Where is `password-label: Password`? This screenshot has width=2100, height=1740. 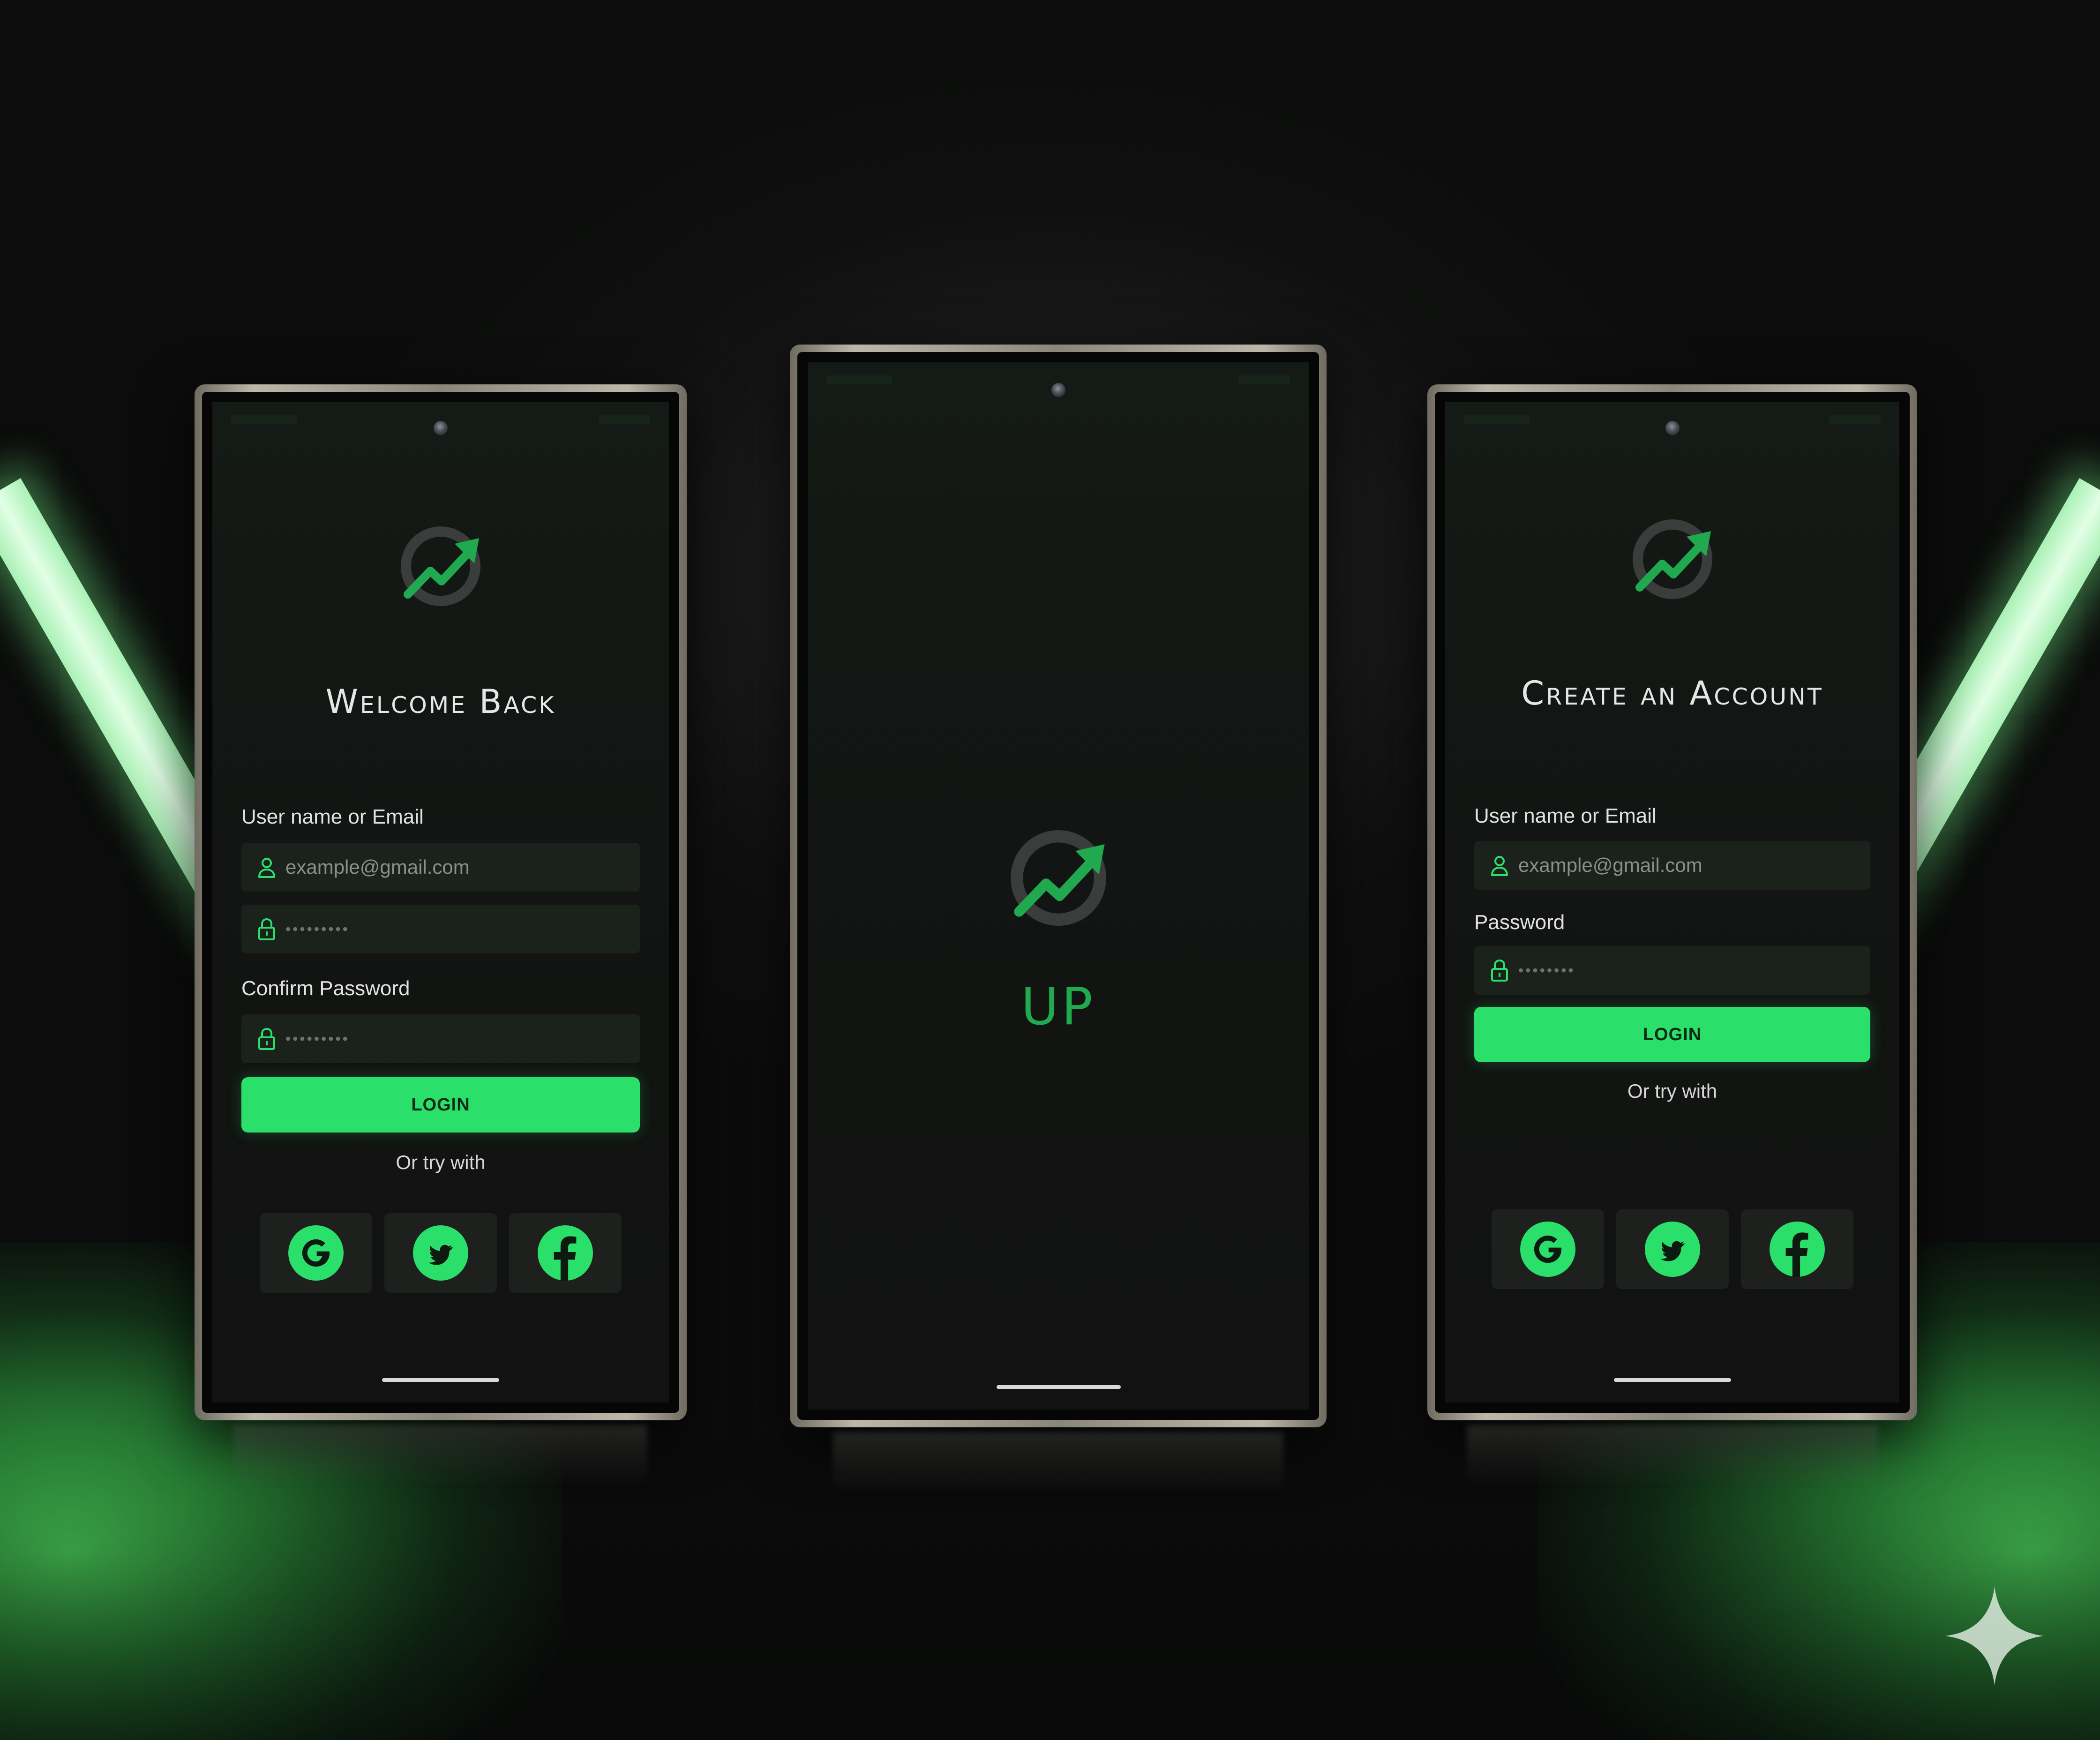 password-label: Password is located at coordinates (1519, 922).